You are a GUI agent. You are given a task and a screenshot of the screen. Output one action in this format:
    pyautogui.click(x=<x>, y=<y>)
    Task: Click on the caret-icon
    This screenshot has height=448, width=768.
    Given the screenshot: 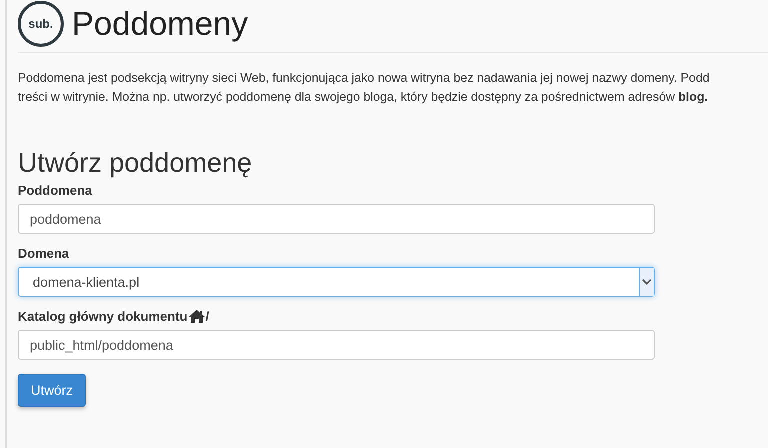 What is the action you would take?
    pyautogui.click(x=647, y=282)
    